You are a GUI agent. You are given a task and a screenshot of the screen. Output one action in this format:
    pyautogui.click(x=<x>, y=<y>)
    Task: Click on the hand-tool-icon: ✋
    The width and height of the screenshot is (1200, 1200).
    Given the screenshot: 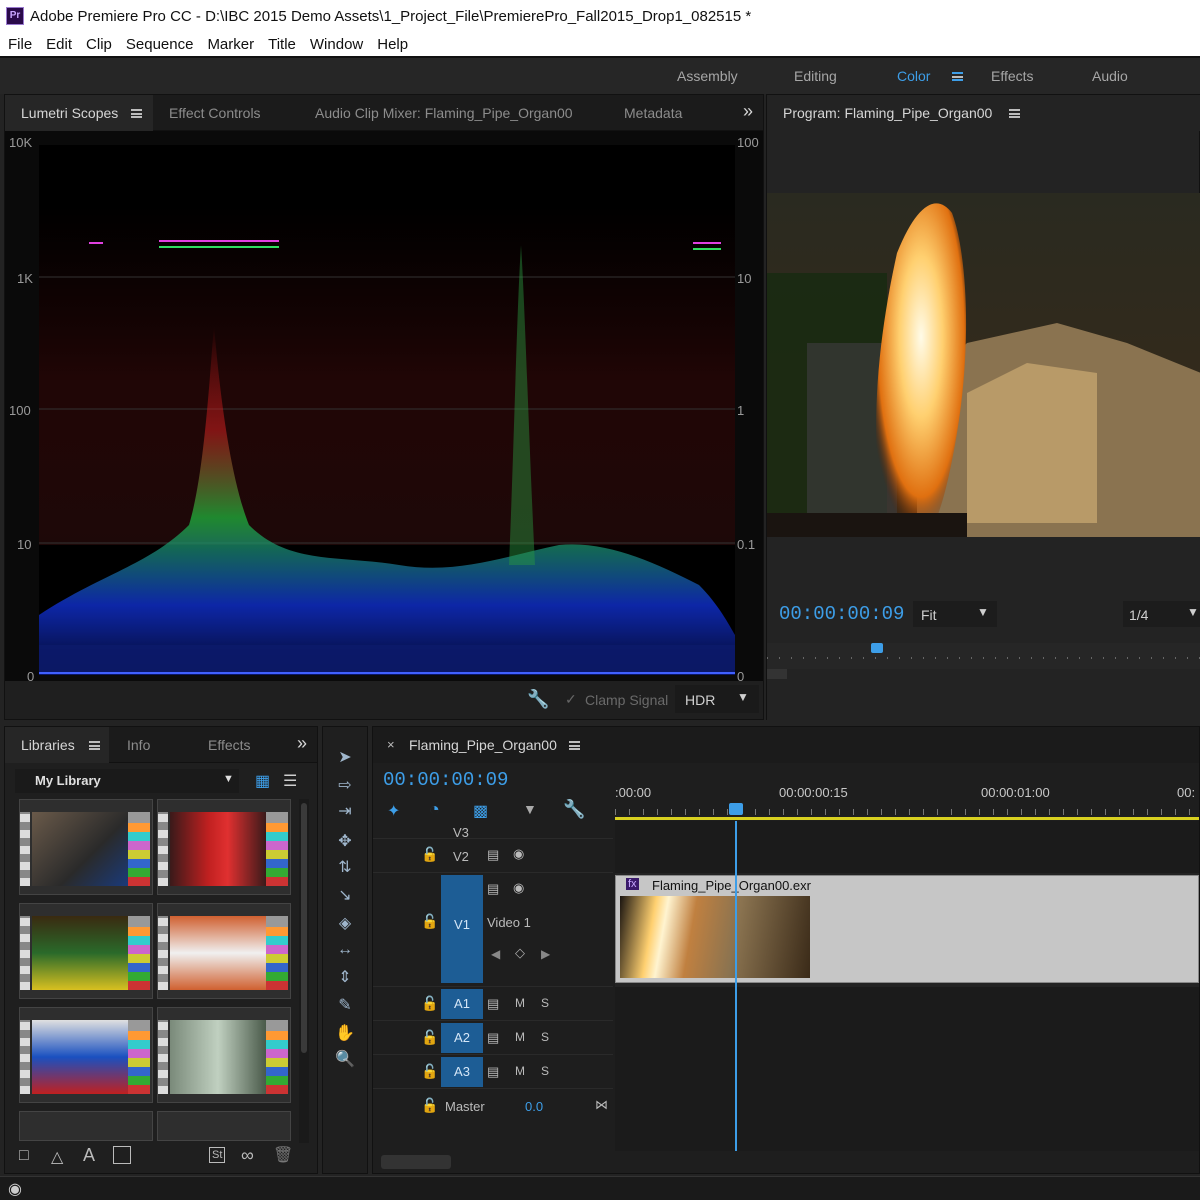 What is the action you would take?
    pyautogui.click(x=345, y=1034)
    